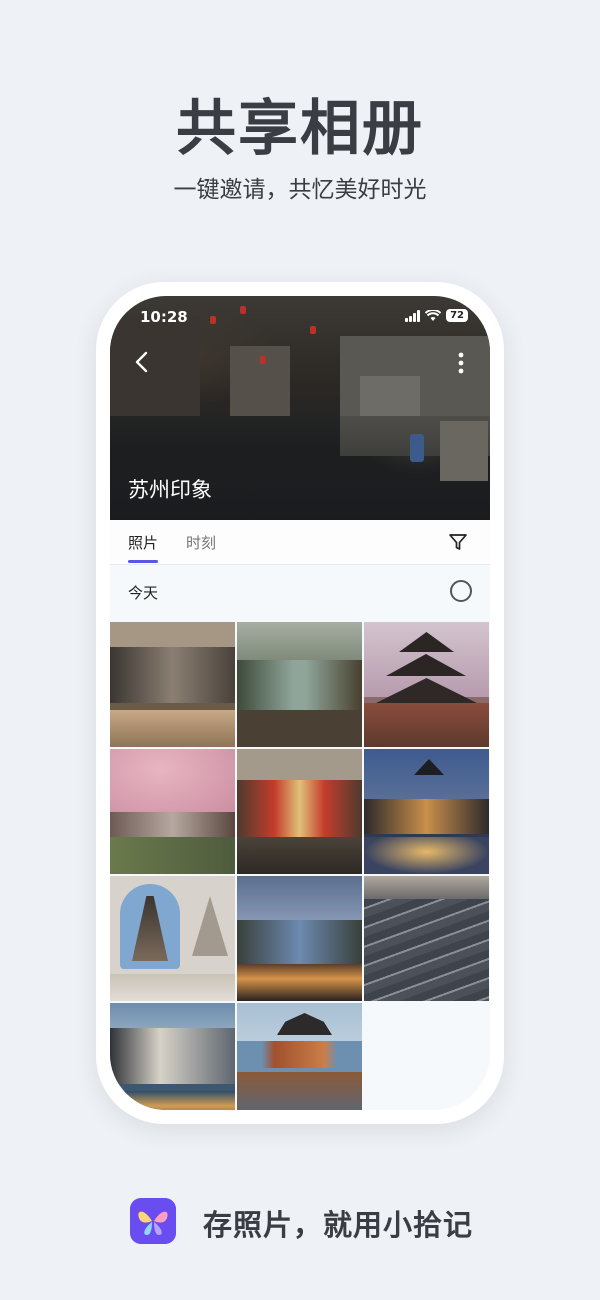 The height and width of the screenshot is (1300, 600). What do you see at coordinates (300, 591) in the screenshot?
I see `date-section-header: 今天` at bounding box center [300, 591].